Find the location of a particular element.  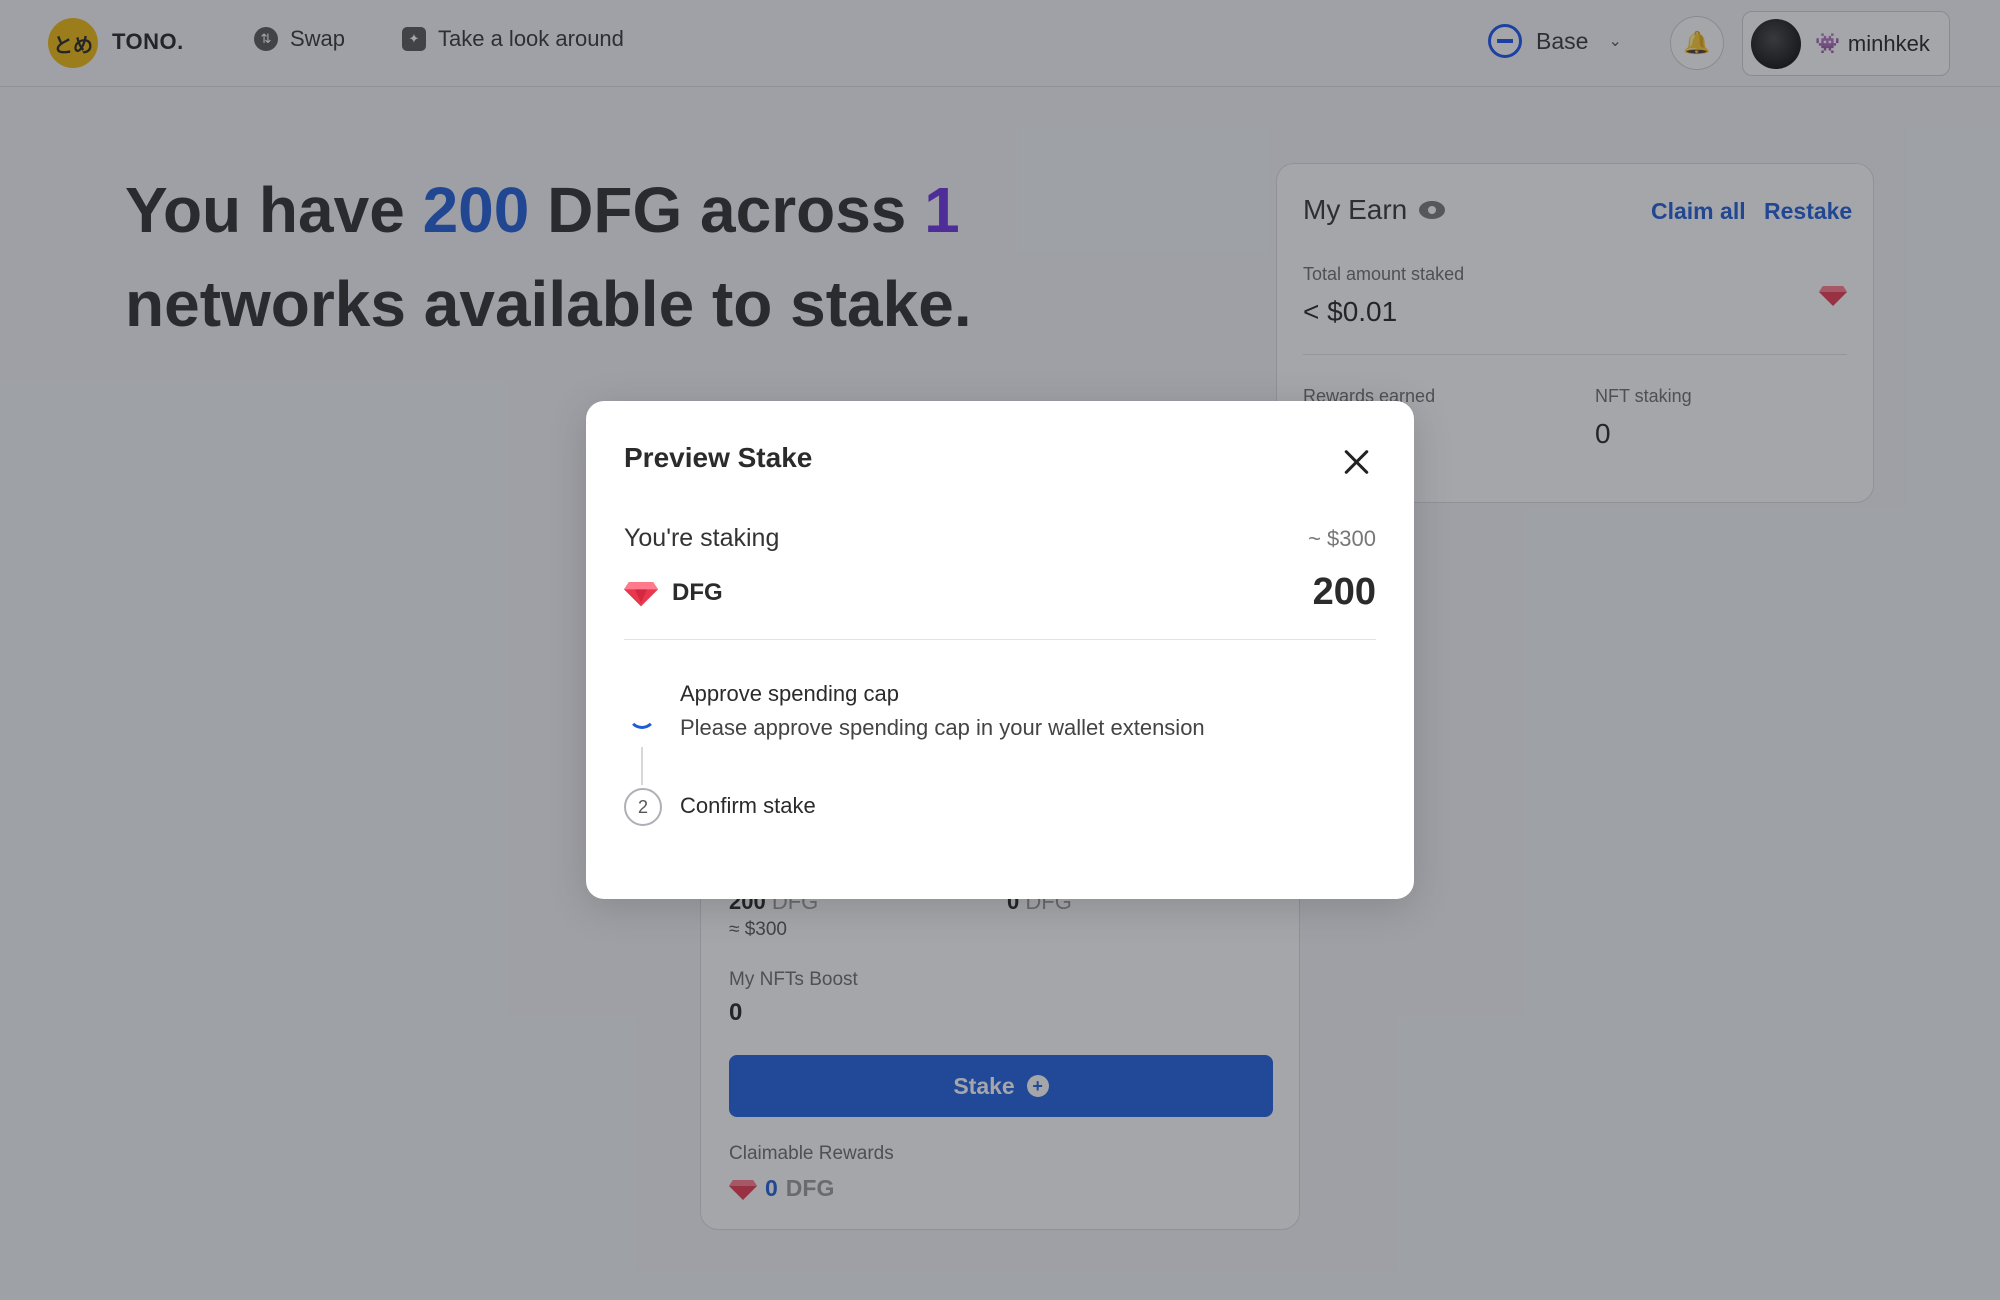

staking-amount: 200 is located at coordinates (1344, 592).